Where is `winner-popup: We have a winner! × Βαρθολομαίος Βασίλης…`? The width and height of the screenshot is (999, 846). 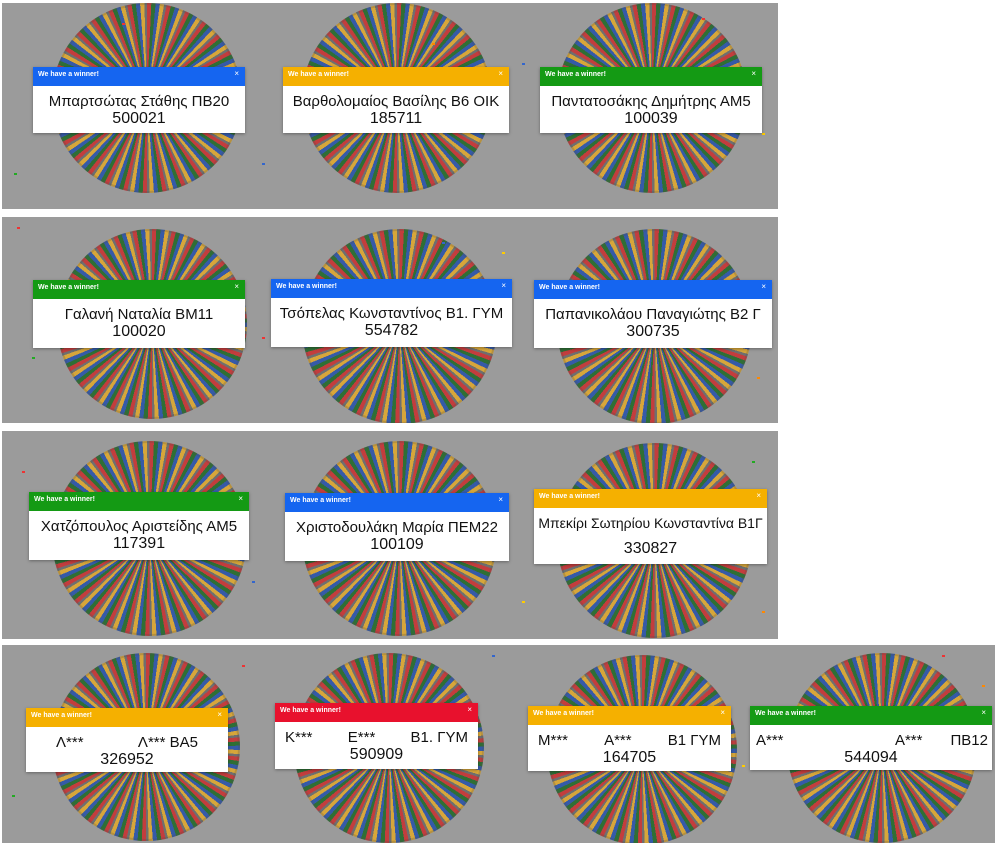
winner-popup: We have a winner! × Βαρθολομαίος Βασίλης… is located at coordinates (396, 100).